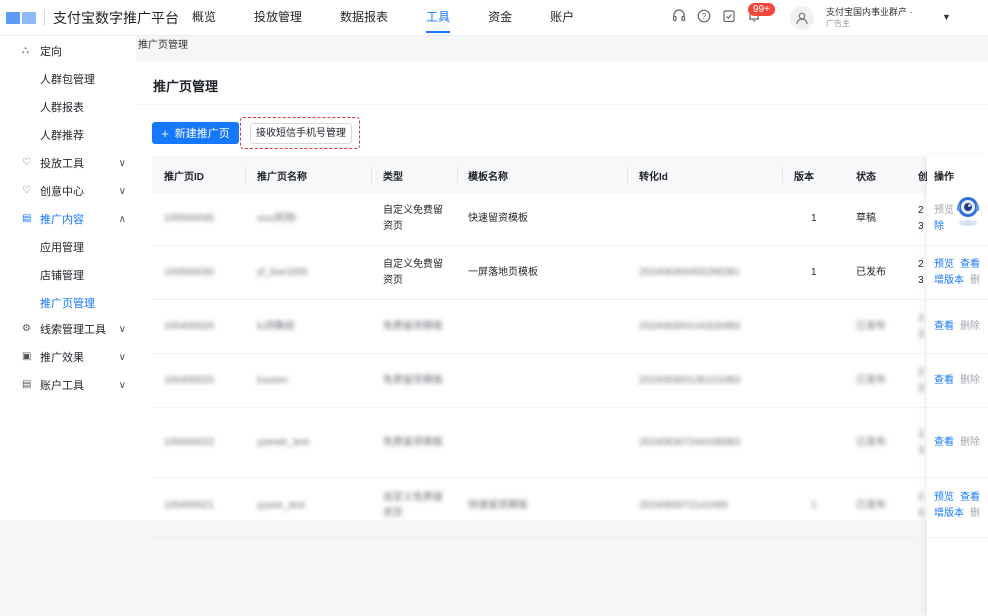 The height and width of the screenshot is (616, 988). I want to click on nav-overview: 概览, so click(204, 18).